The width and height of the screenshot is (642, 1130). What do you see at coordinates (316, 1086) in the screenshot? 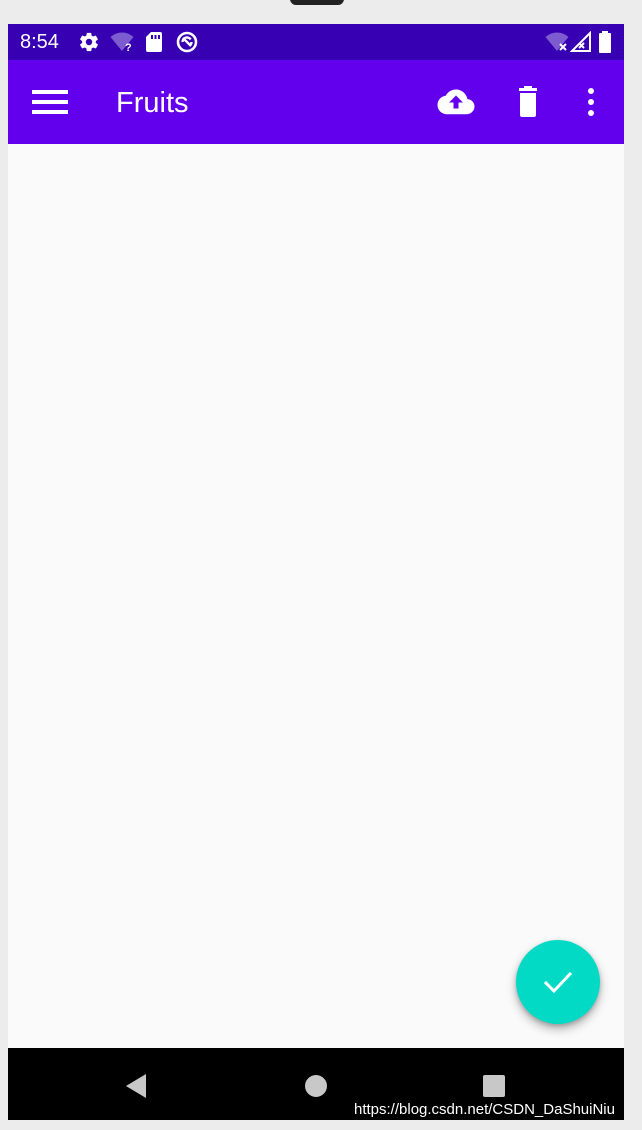
I see `home-icon` at bounding box center [316, 1086].